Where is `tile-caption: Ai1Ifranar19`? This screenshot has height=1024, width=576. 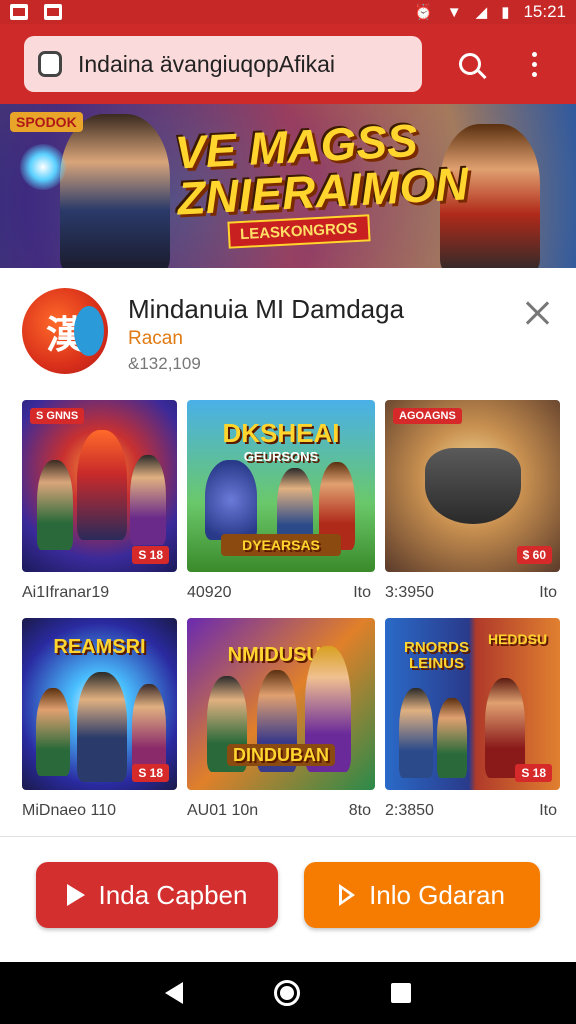
tile-caption: Ai1Ifranar19 is located at coordinates (66, 592).